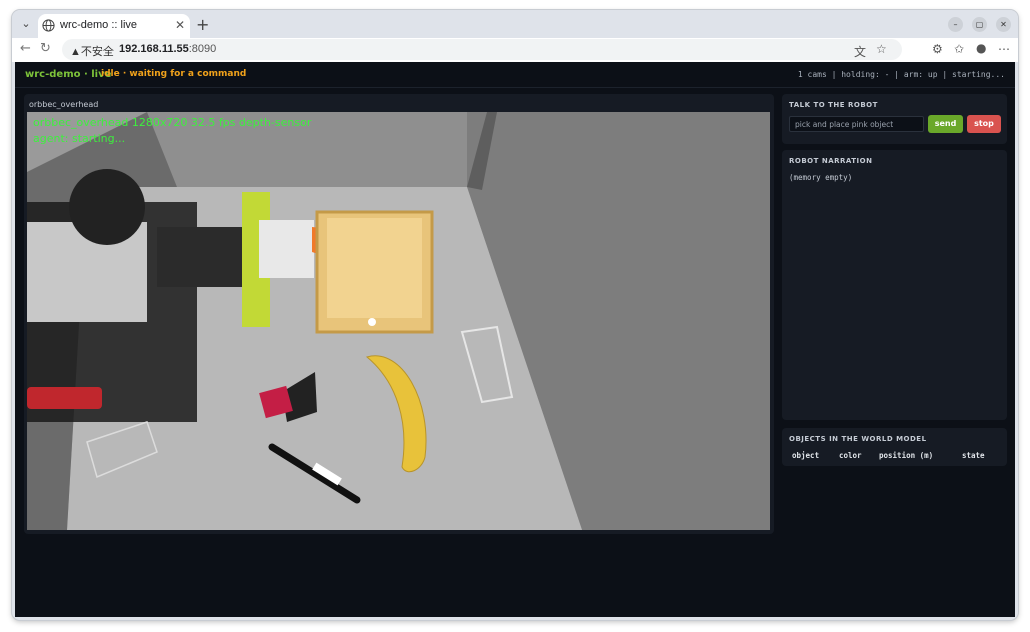 Image resolution: width=1030 pixels, height=632 pixels. I want to click on column-header-position: position (m), so click(906, 455).